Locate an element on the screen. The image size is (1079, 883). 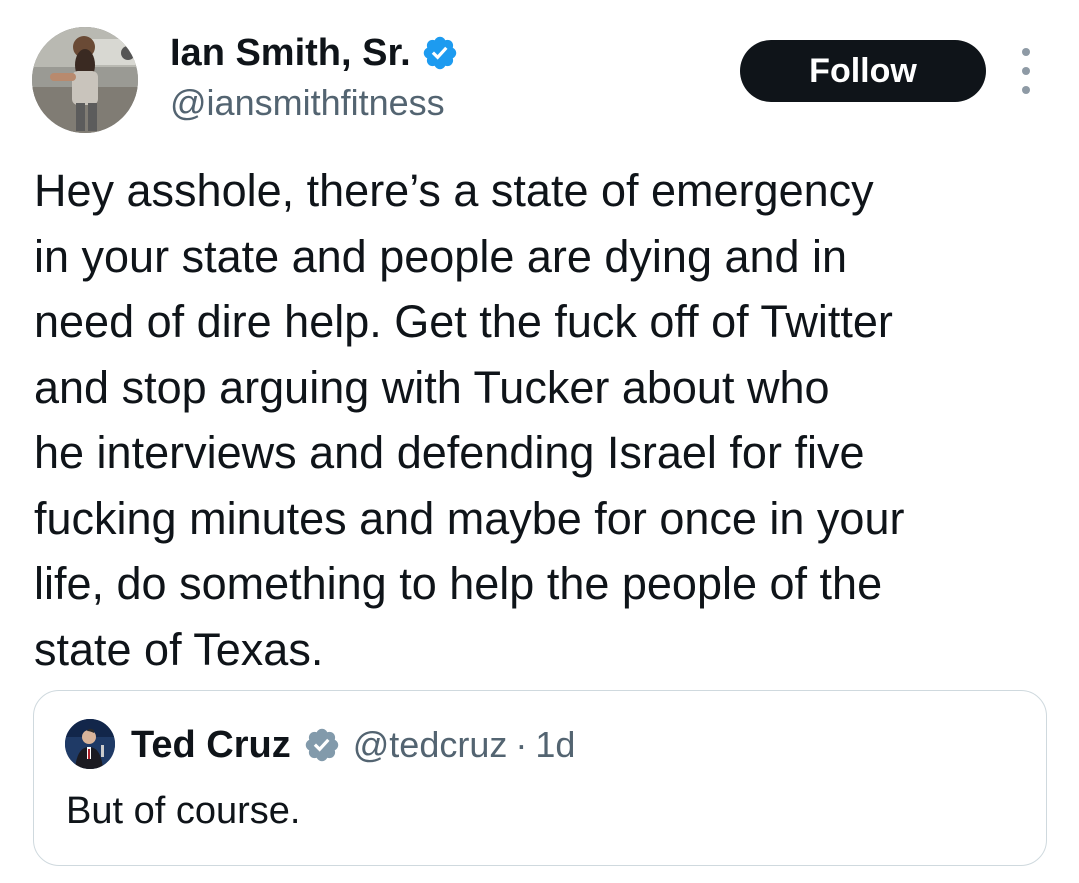
quoted-author-display-name: Ted Cruz is located at coordinates (211, 745).